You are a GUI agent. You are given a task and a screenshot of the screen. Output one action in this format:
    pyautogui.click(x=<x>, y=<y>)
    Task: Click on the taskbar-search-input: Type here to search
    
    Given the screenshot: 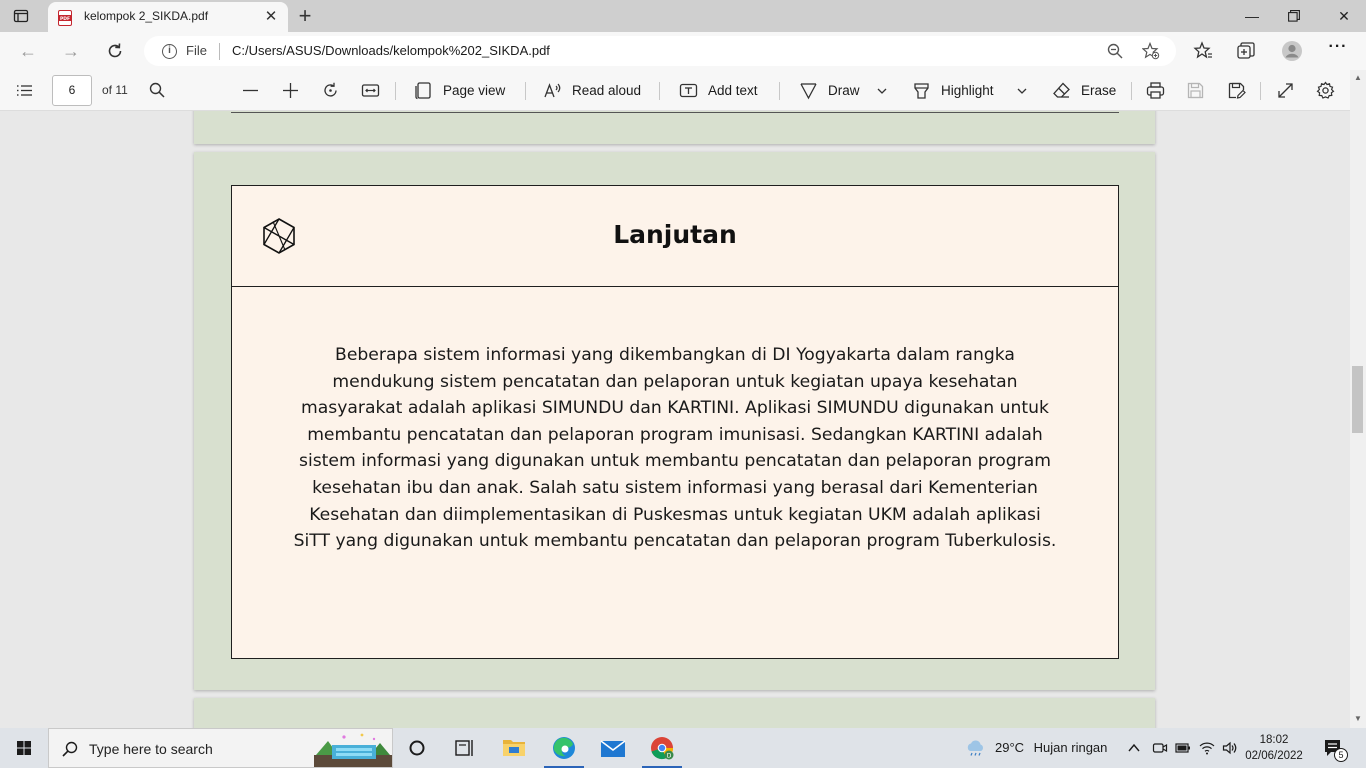 What is the action you would take?
    pyautogui.click(x=220, y=748)
    